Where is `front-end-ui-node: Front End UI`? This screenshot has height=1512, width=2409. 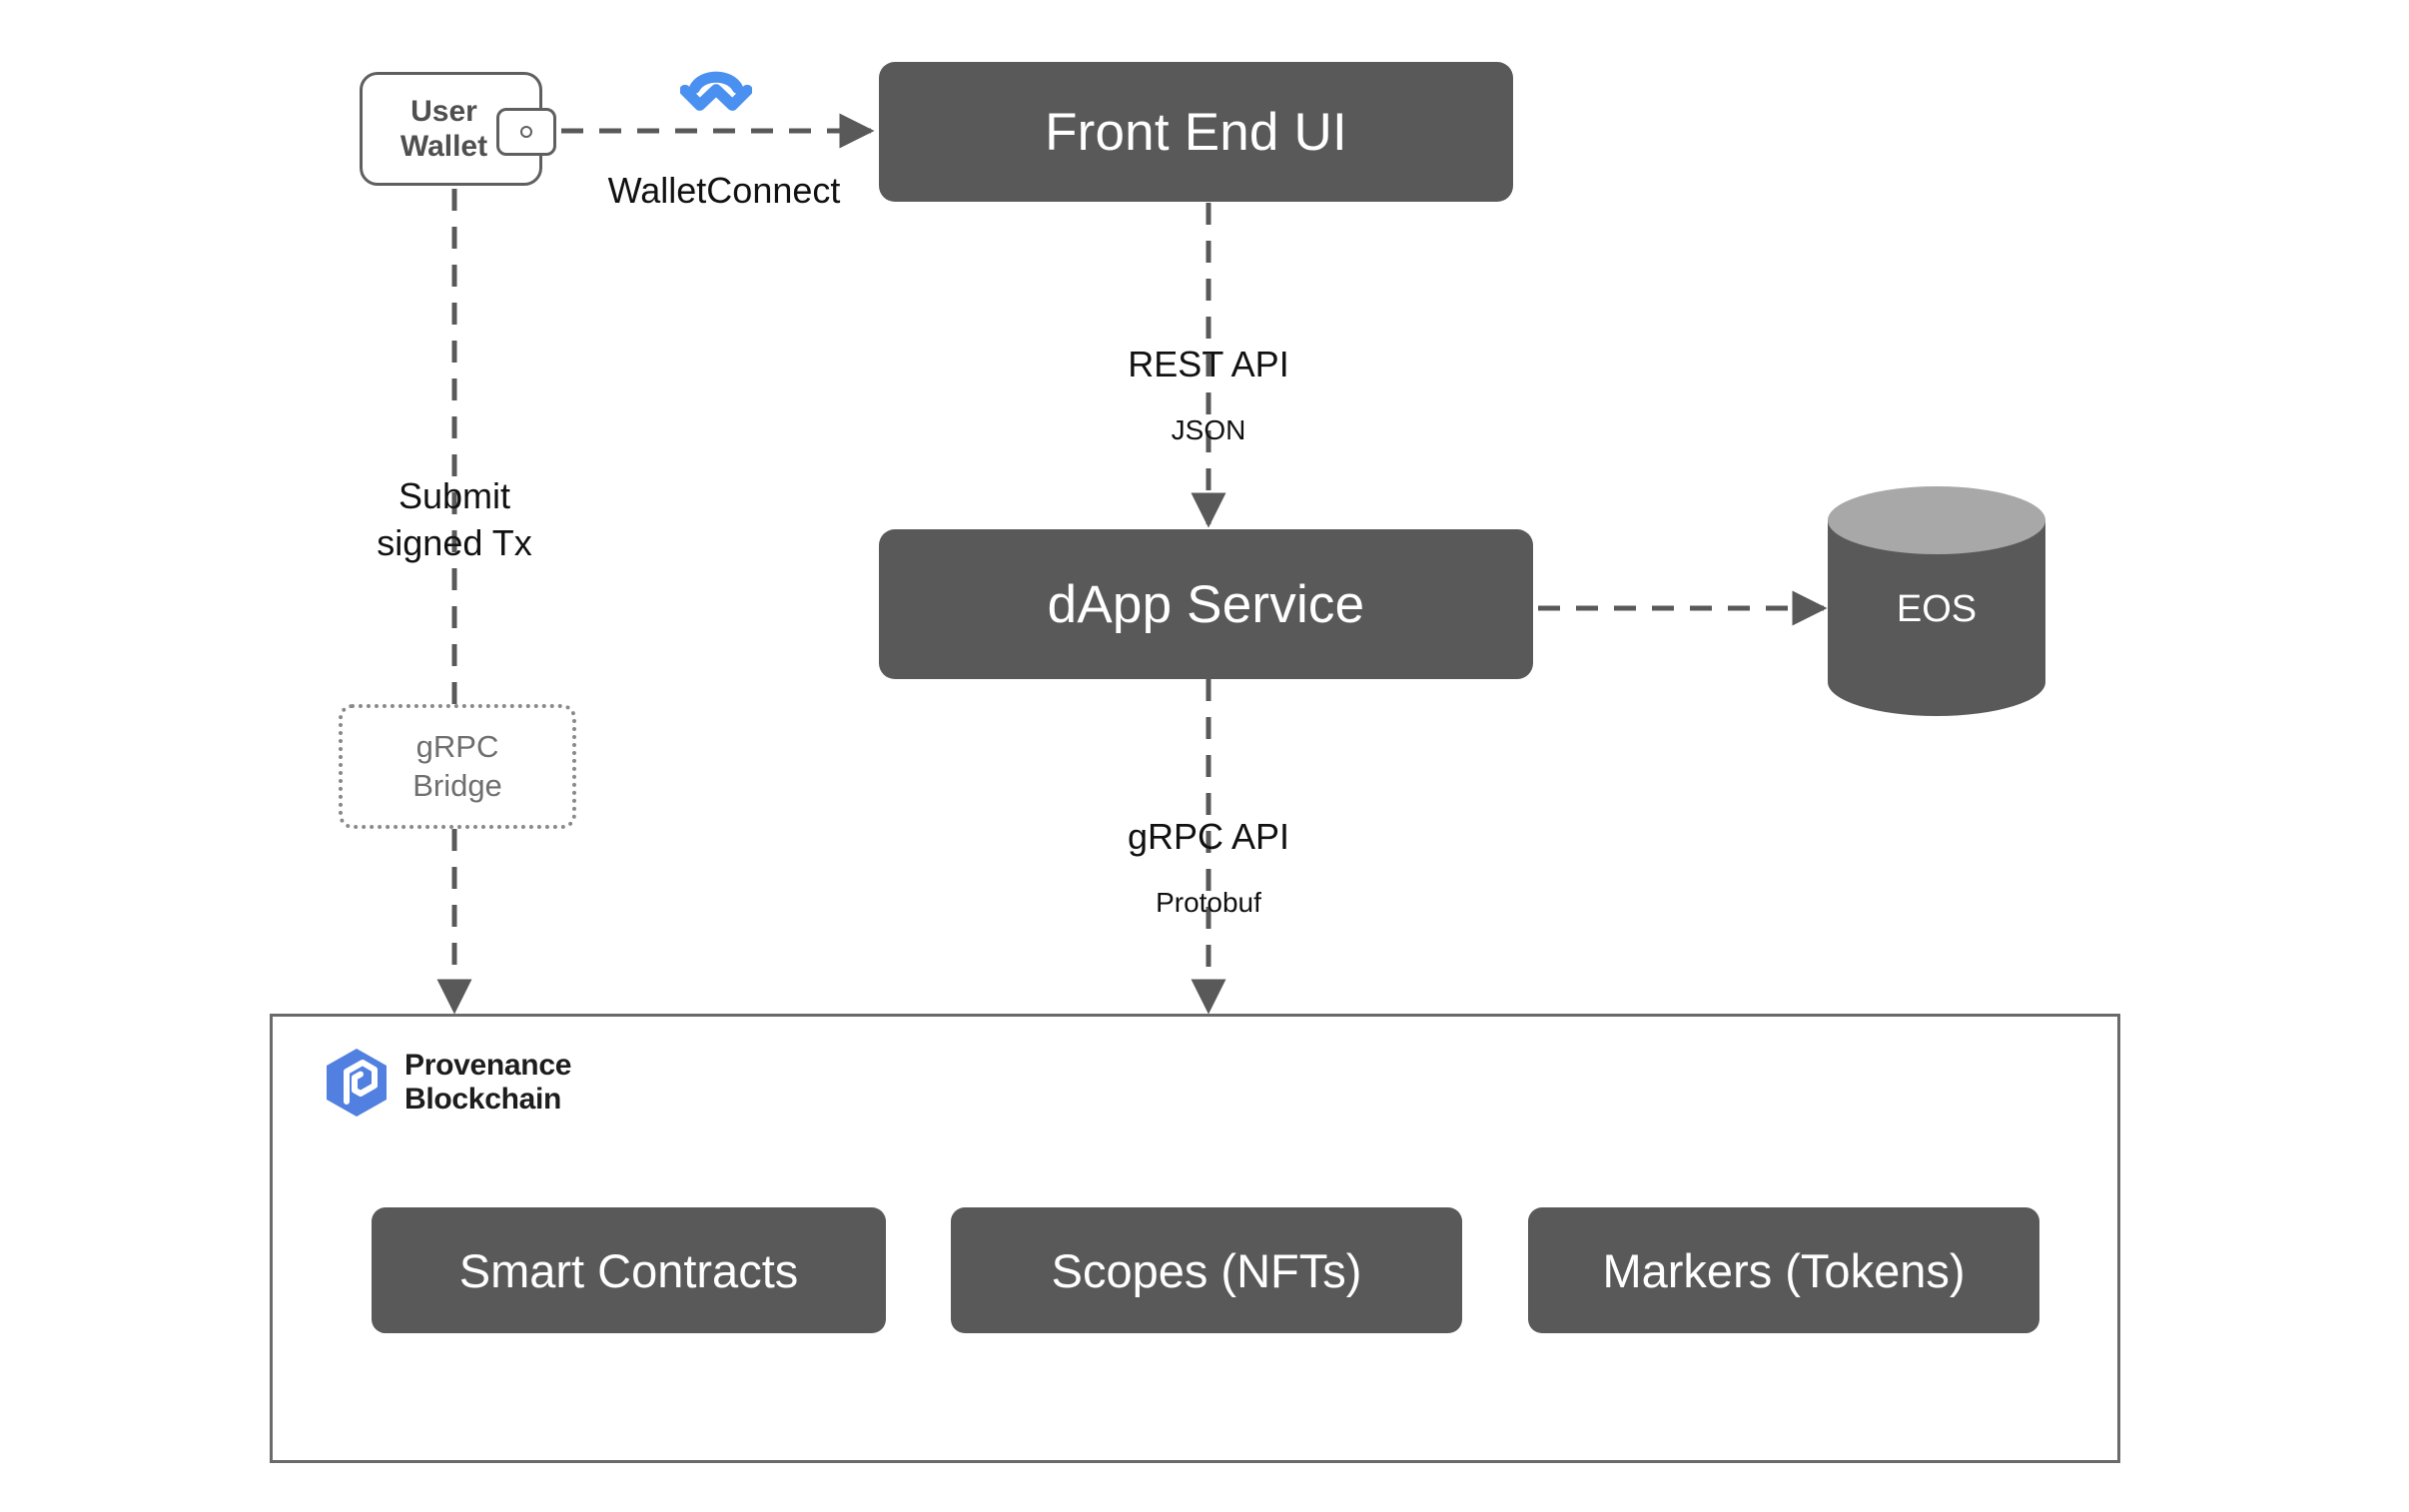
front-end-ui-node: Front End UI is located at coordinates (1196, 132).